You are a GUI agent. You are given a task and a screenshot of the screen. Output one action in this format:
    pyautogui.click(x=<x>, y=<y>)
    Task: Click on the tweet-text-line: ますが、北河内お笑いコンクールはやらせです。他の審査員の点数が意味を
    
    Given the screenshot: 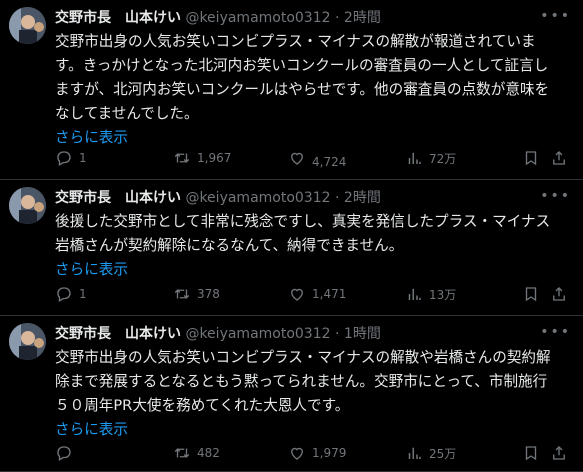 What is the action you would take?
    pyautogui.click(x=302, y=89)
    